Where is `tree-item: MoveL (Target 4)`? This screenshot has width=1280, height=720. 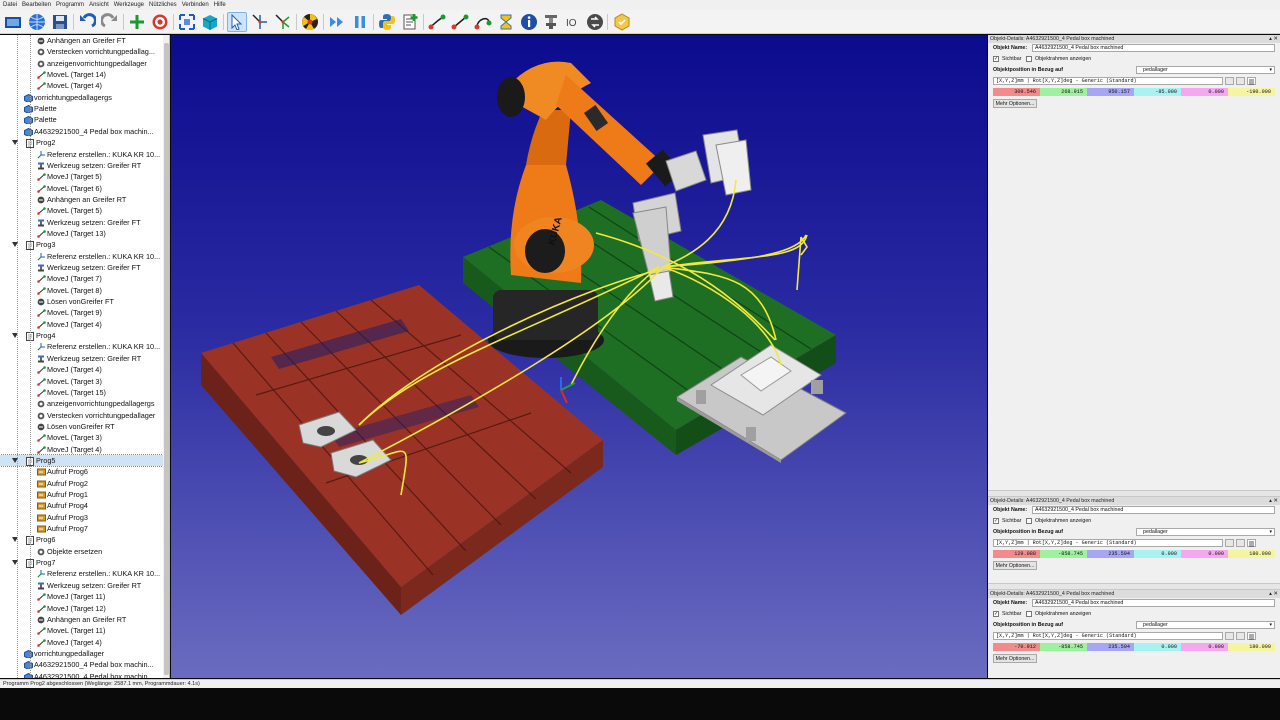
tree-item: MoveL (Target 4) is located at coordinates (81, 85).